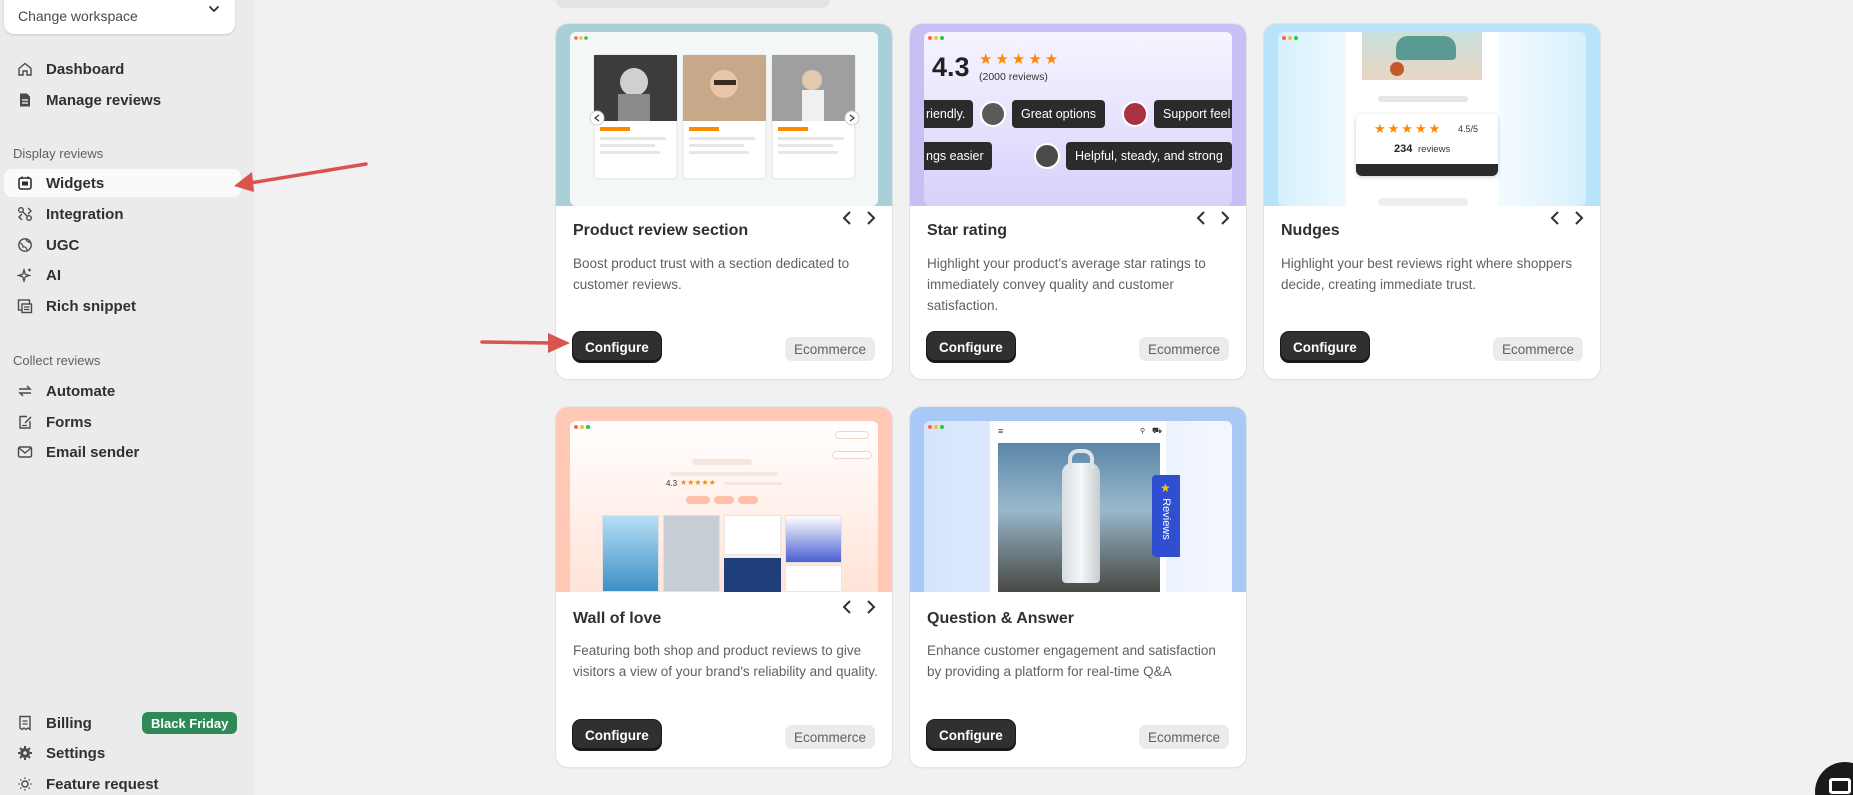 The width and height of the screenshot is (1853, 795). What do you see at coordinates (661, 230) in the screenshot?
I see `card-title: Product review section` at bounding box center [661, 230].